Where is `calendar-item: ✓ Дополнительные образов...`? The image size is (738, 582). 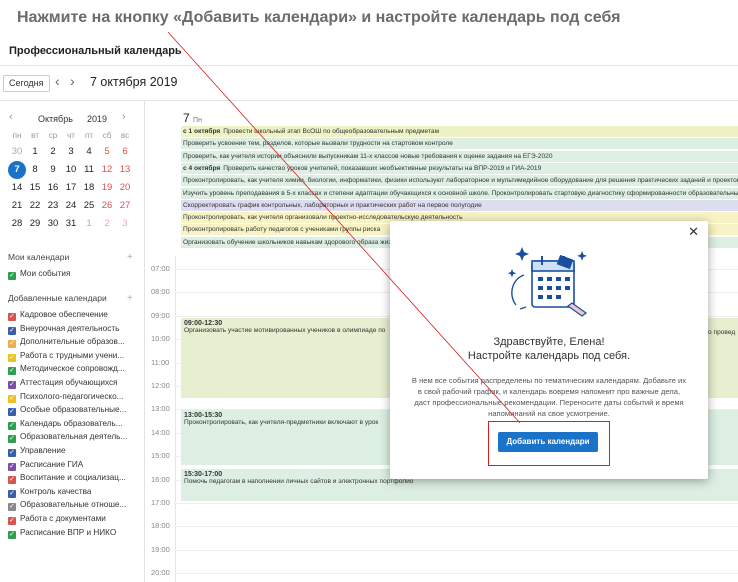 calendar-item: ✓ Дополнительные образов... is located at coordinates (74, 342).